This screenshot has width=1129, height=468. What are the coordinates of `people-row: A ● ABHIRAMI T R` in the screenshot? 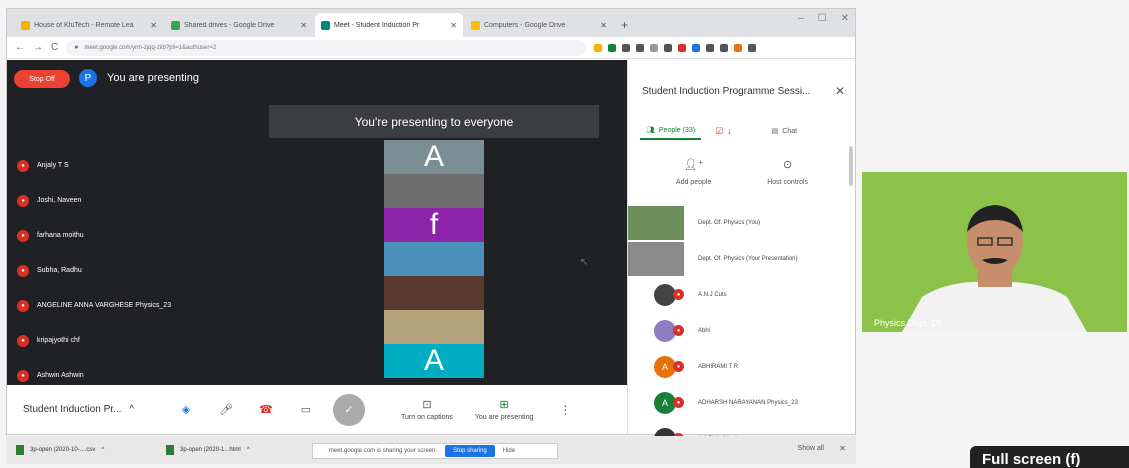 It's located at (742, 367).